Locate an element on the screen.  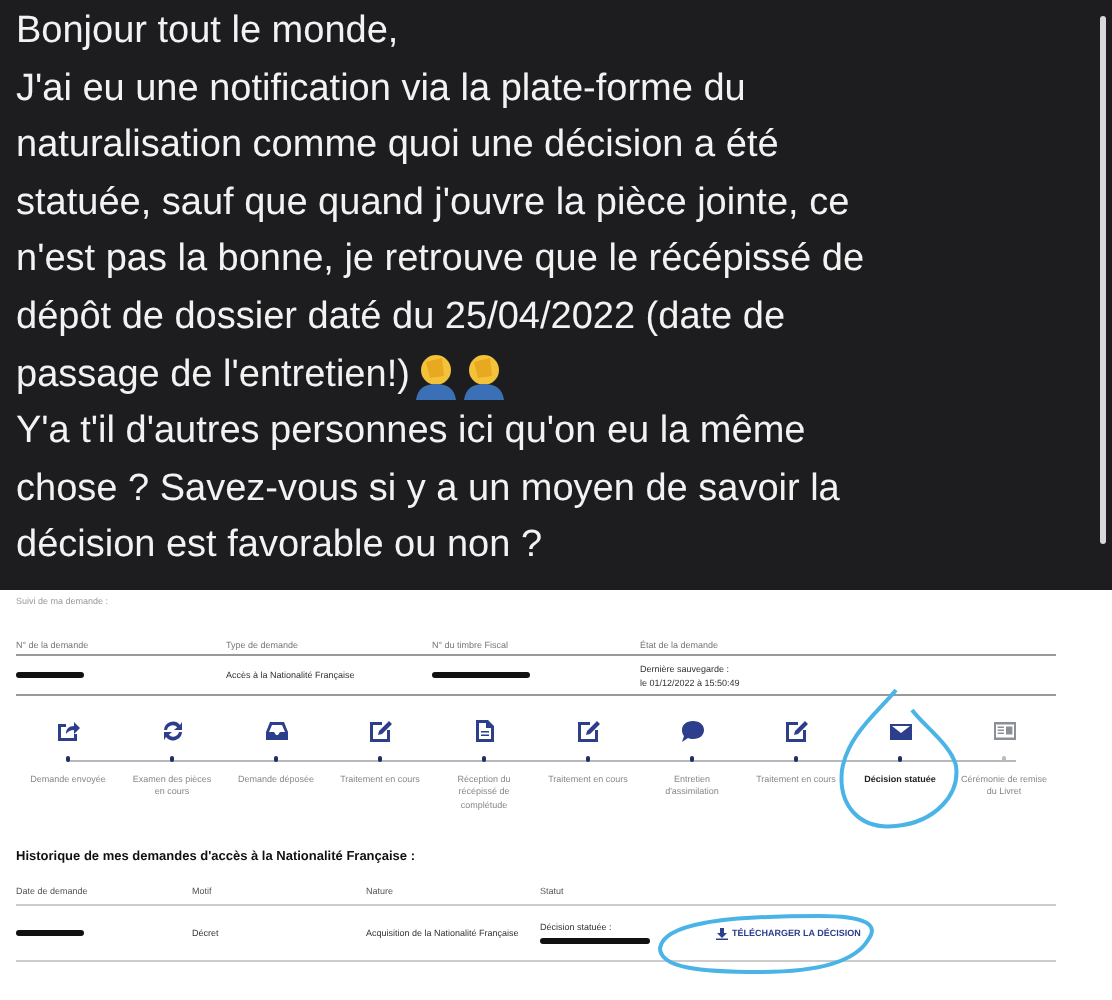
scrollbar is located at coordinates (1103, 280).